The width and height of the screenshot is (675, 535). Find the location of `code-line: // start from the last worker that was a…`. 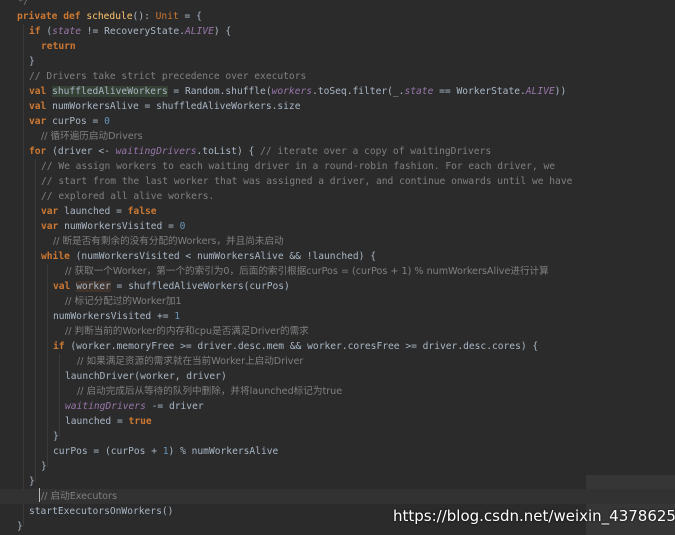

code-line: // start from the last worker that was a… is located at coordinates (337, 181).